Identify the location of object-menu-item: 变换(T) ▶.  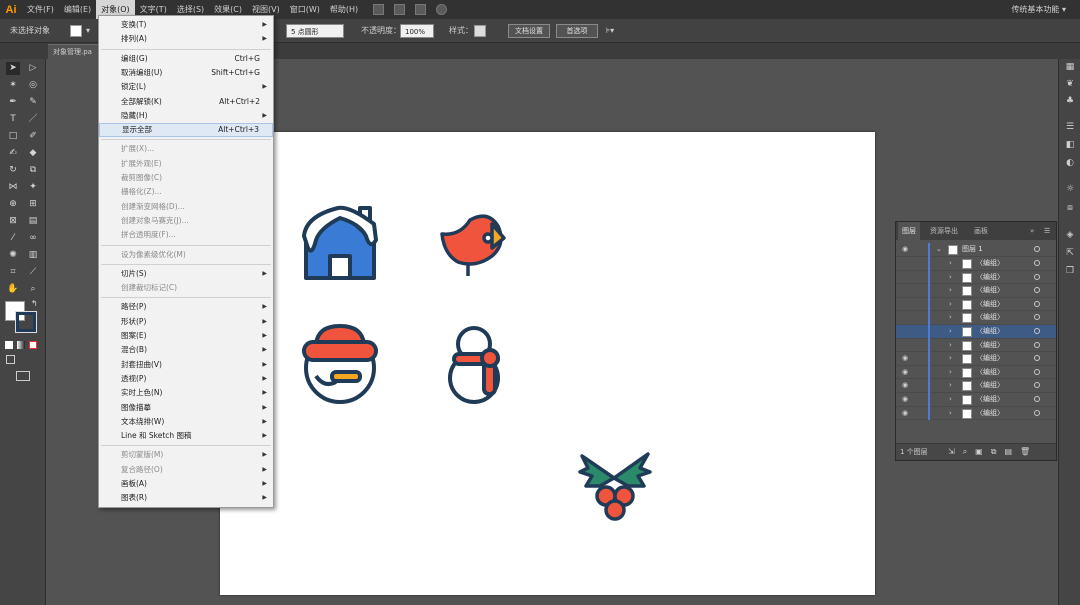
(186, 25).